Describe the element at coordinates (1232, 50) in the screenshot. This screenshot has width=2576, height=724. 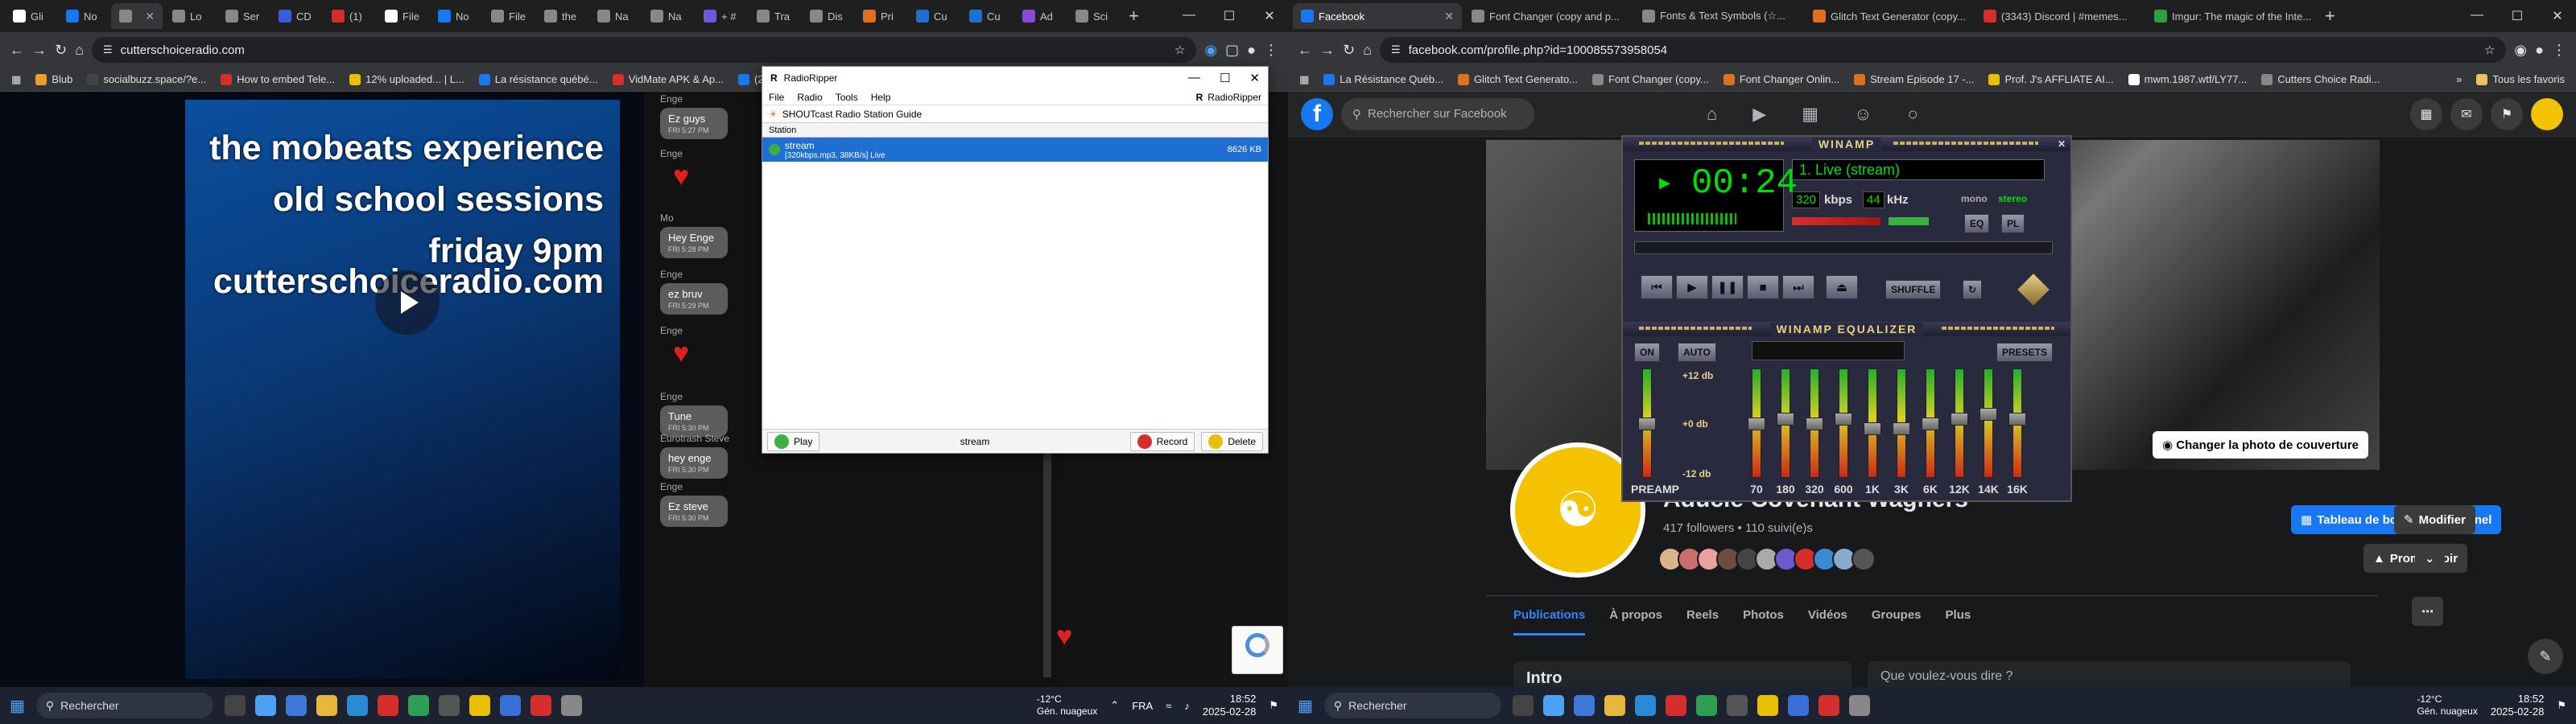
I see `window-icon: ▢` at that location.